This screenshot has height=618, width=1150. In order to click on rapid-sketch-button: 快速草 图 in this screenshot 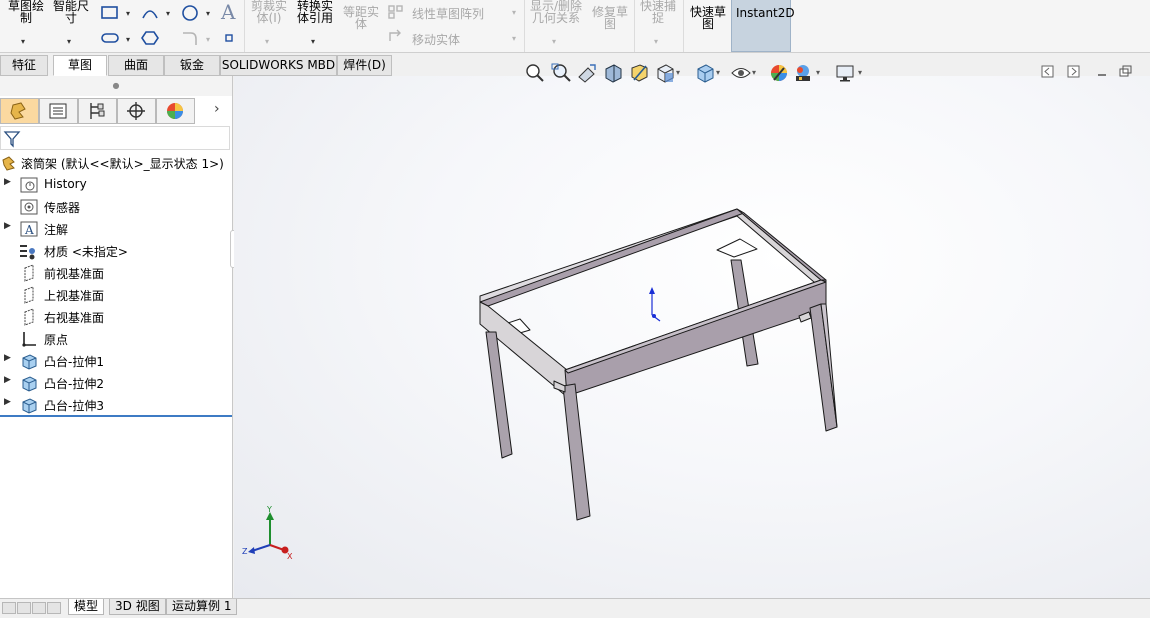, I will do `click(708, 18)`.